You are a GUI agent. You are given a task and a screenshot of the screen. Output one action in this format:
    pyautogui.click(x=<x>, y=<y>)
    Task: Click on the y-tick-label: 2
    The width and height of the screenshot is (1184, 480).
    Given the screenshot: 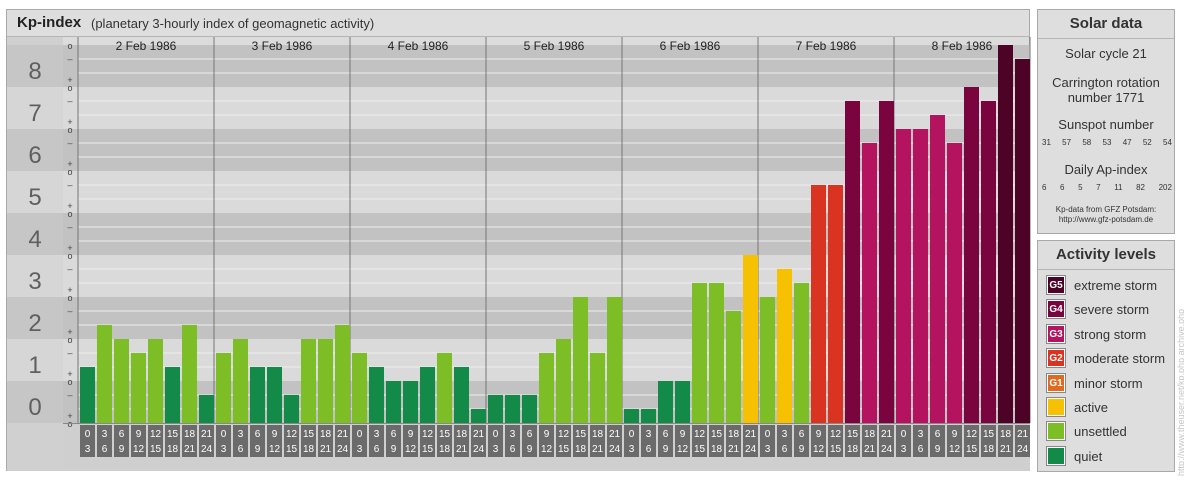 What is the action you would take?
    pyautogui.click(x=34, y=323)
    